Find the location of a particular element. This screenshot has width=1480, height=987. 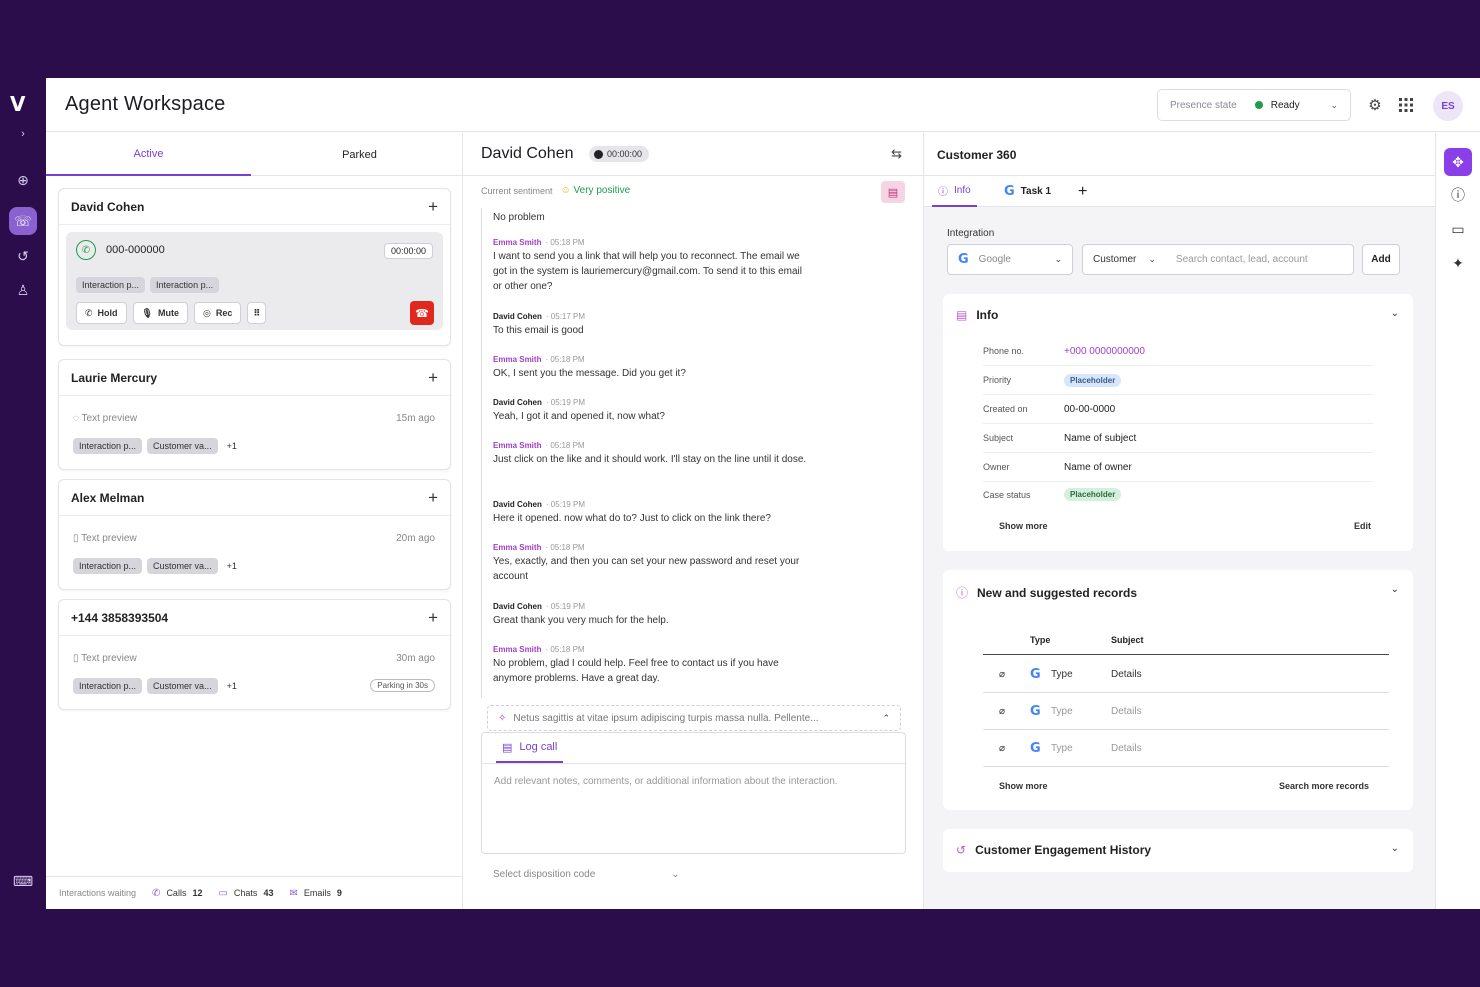

edit-link: Edit is located at coordinates (1362, 526).